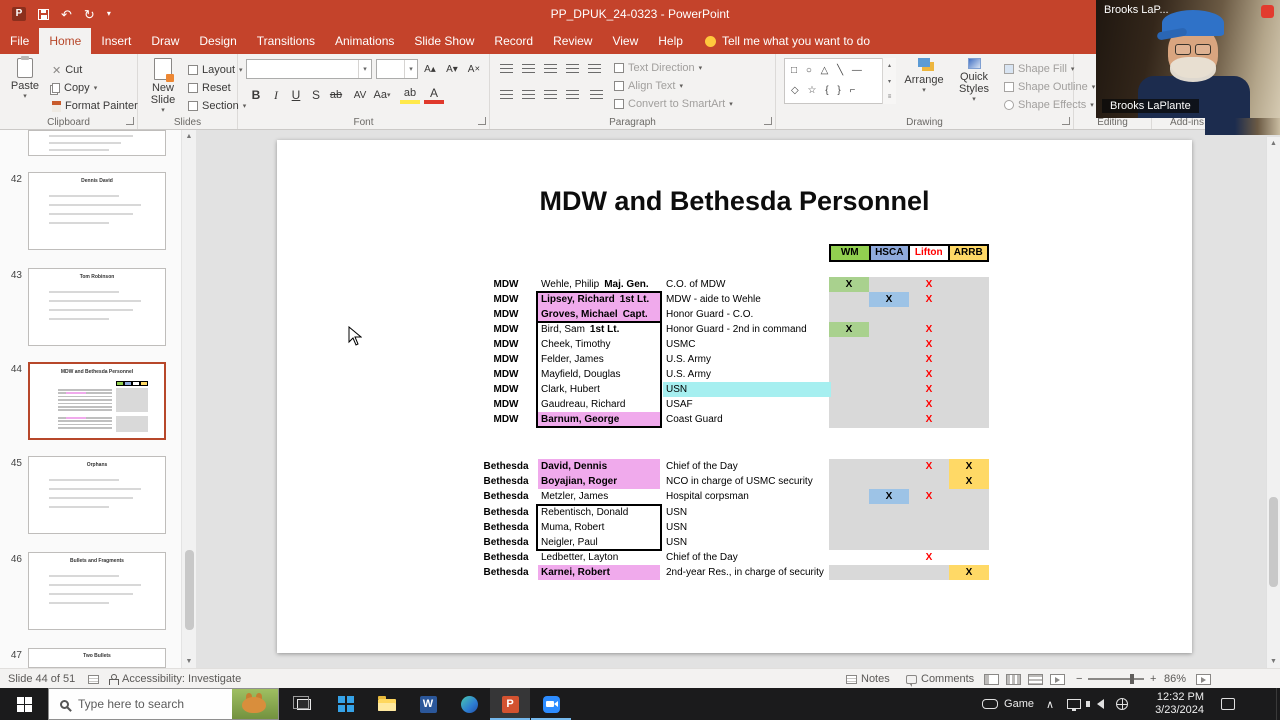 This screenshot has height=720, width=1280. I want to click on ribbon-tab-animations: Animations, so click(364, 41).